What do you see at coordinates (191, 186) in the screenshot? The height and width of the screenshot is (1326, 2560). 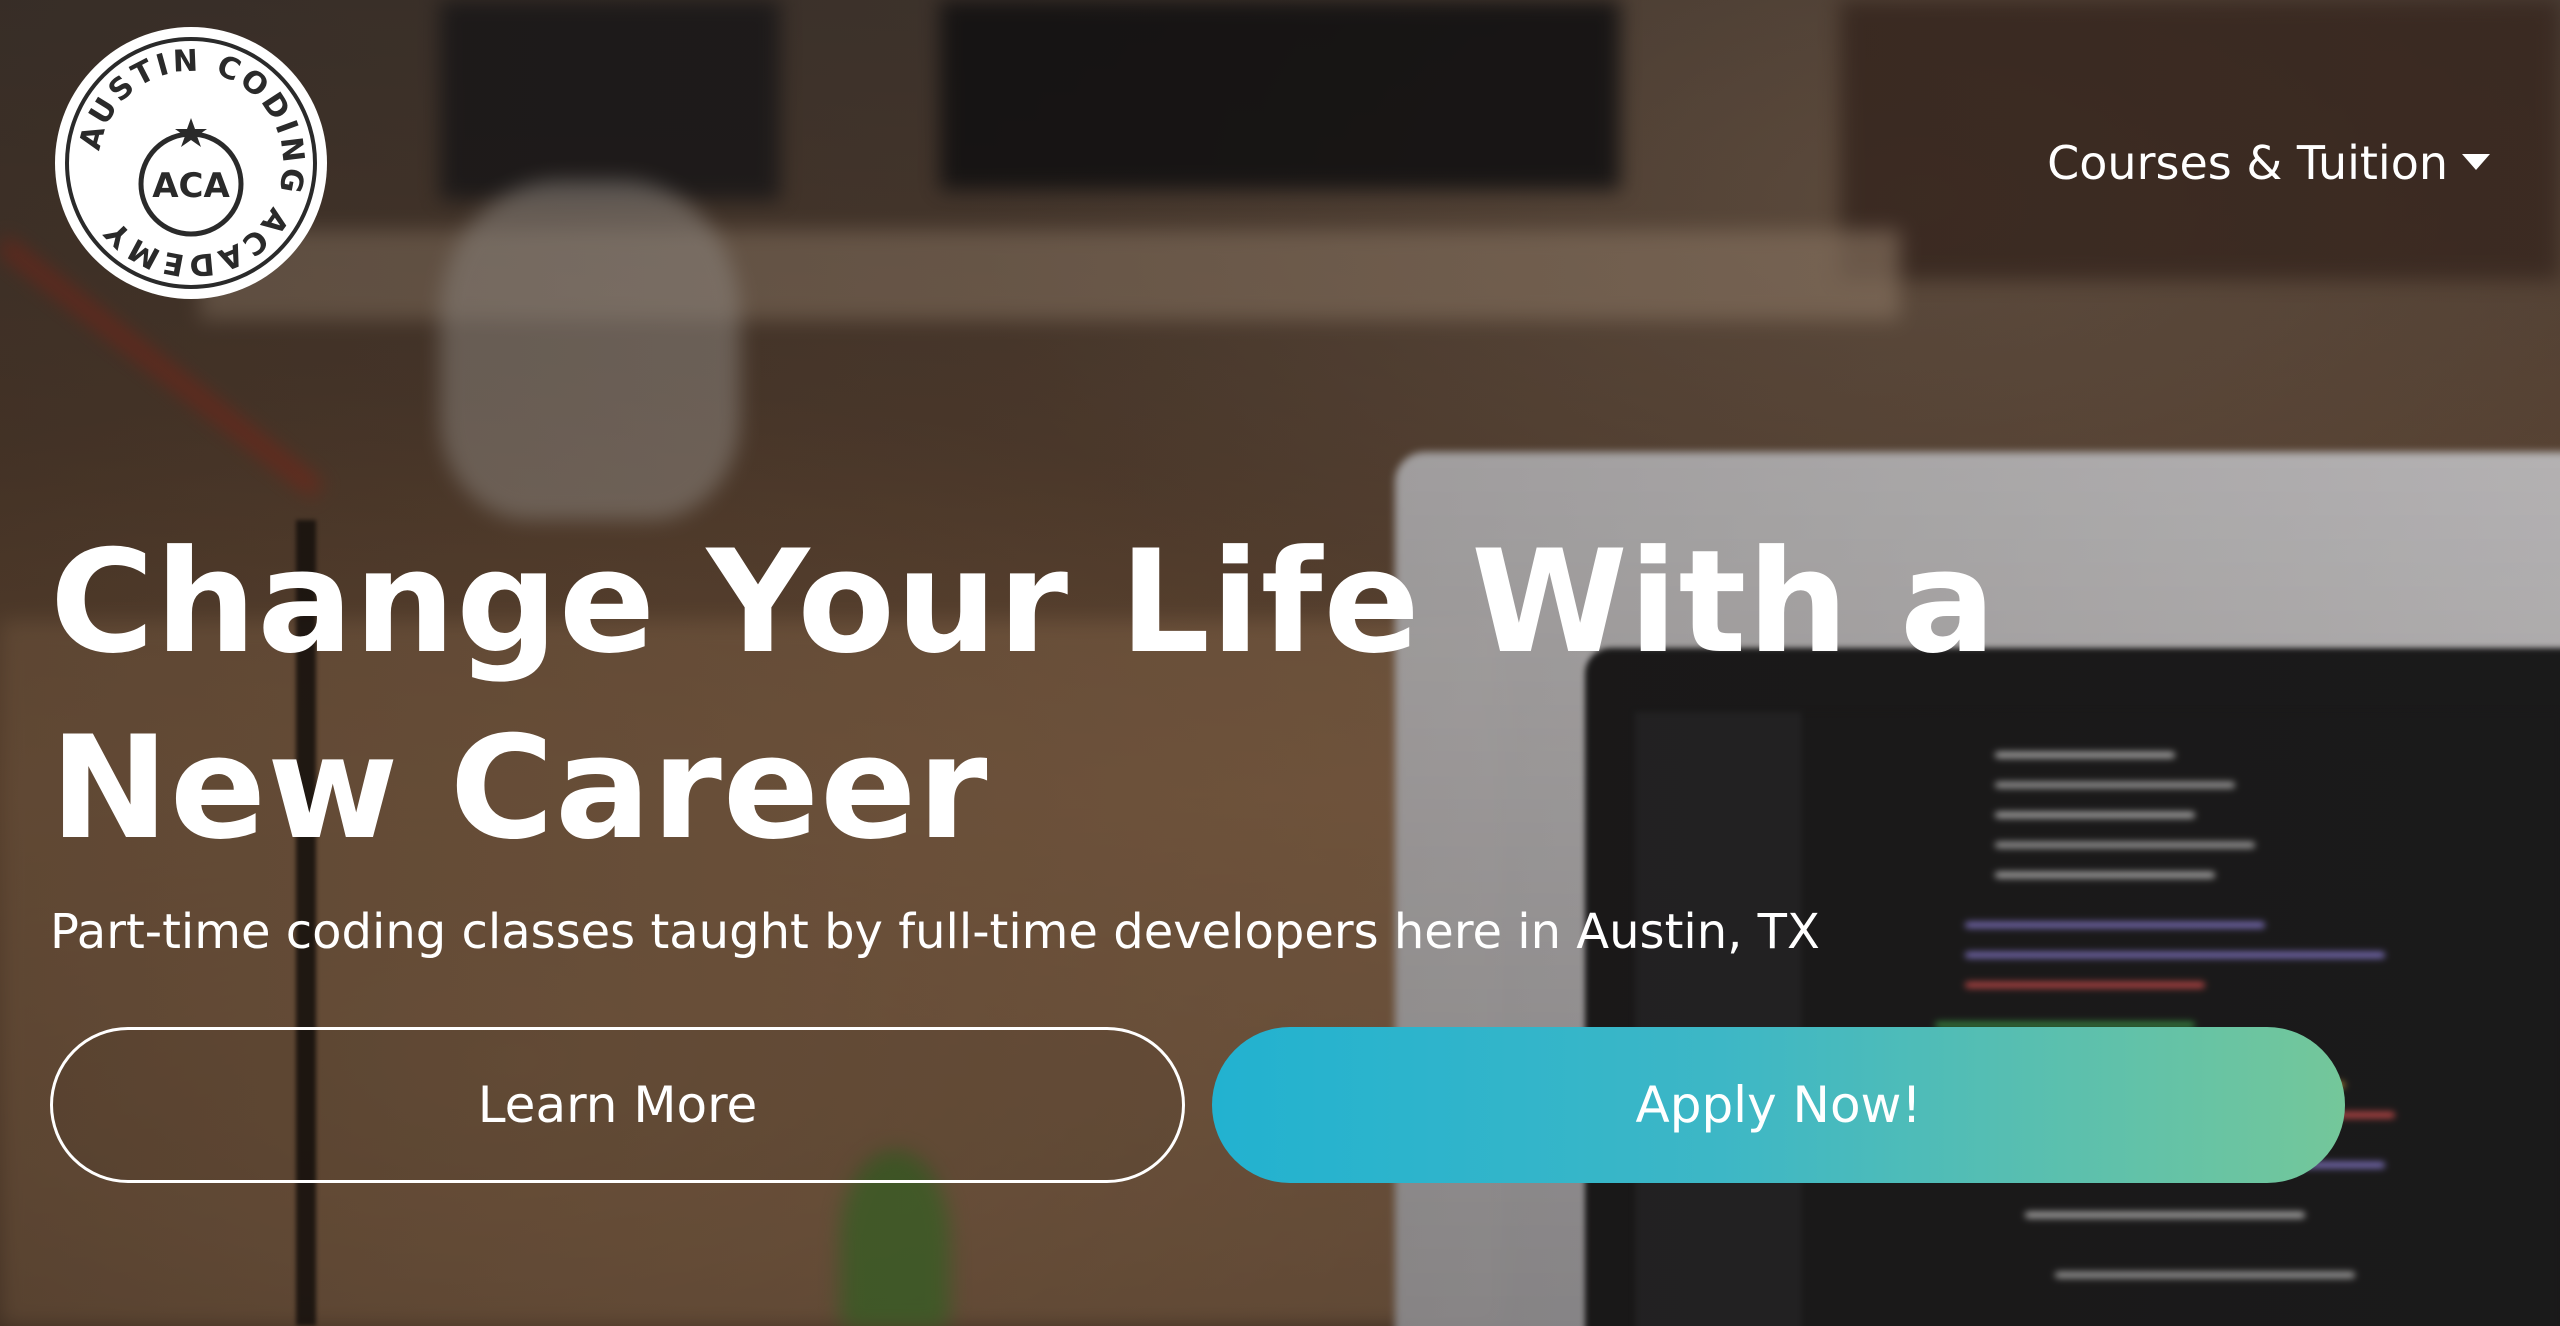 I see `logo-center-text: ACA` at bounding box center [191, 186].